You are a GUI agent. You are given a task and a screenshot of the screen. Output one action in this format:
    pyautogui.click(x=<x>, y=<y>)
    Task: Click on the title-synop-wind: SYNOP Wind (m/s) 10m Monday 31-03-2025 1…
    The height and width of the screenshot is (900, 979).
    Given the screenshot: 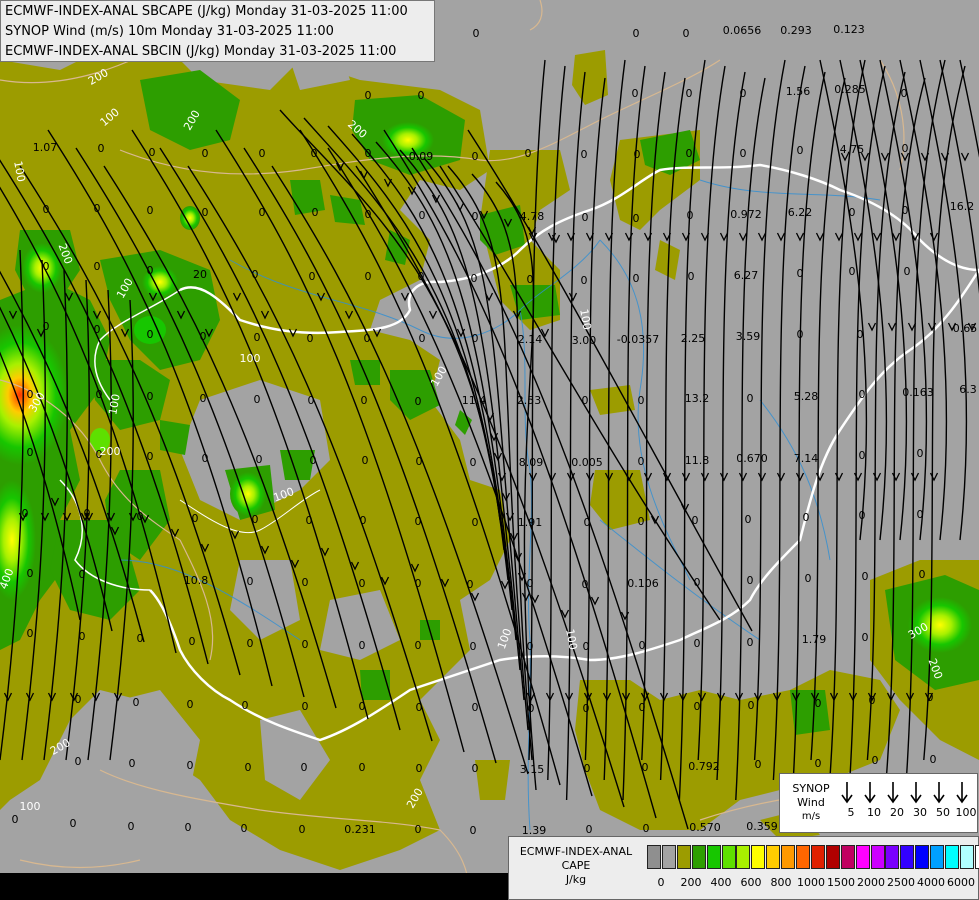 What is the action you would take?
    pyautogui.click(x=169, y=31)
    